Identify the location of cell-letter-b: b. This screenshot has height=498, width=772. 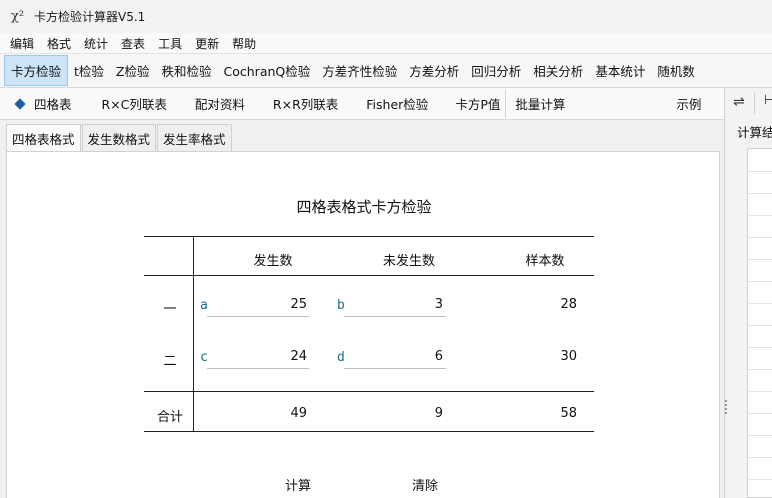
(341, 305).